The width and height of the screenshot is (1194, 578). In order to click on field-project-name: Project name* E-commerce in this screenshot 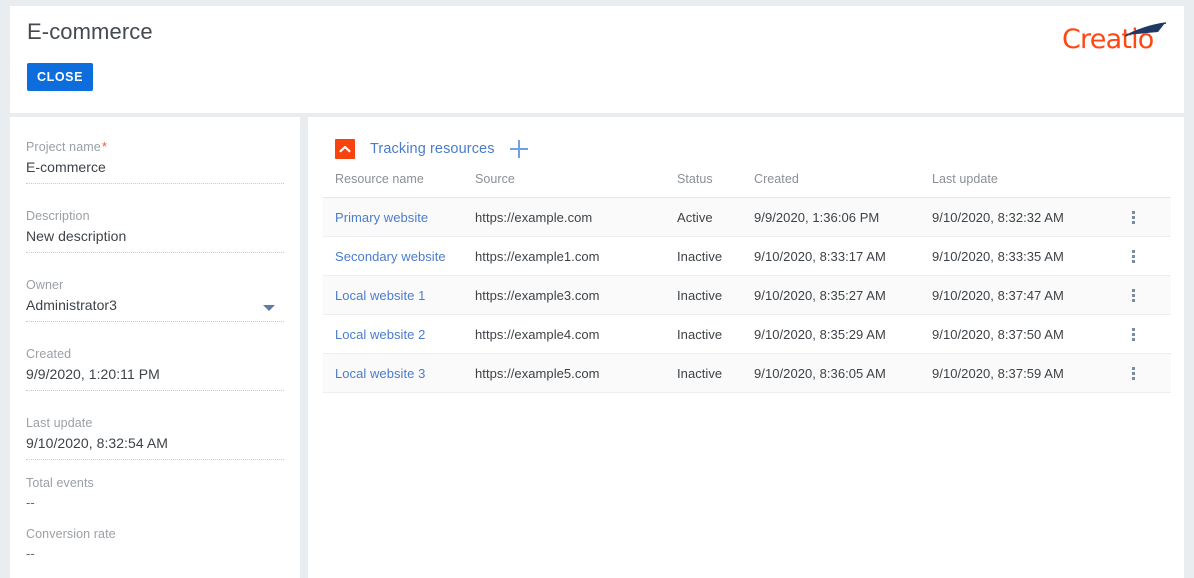, I will do `click(155, 161)`.